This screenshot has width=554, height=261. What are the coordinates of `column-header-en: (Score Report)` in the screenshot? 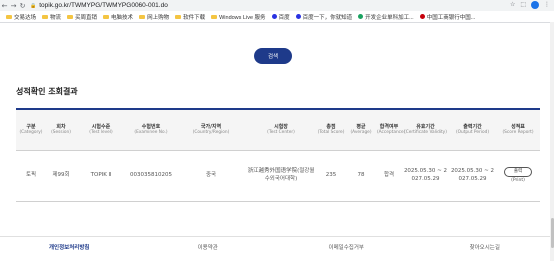 It's located at (518, 133).